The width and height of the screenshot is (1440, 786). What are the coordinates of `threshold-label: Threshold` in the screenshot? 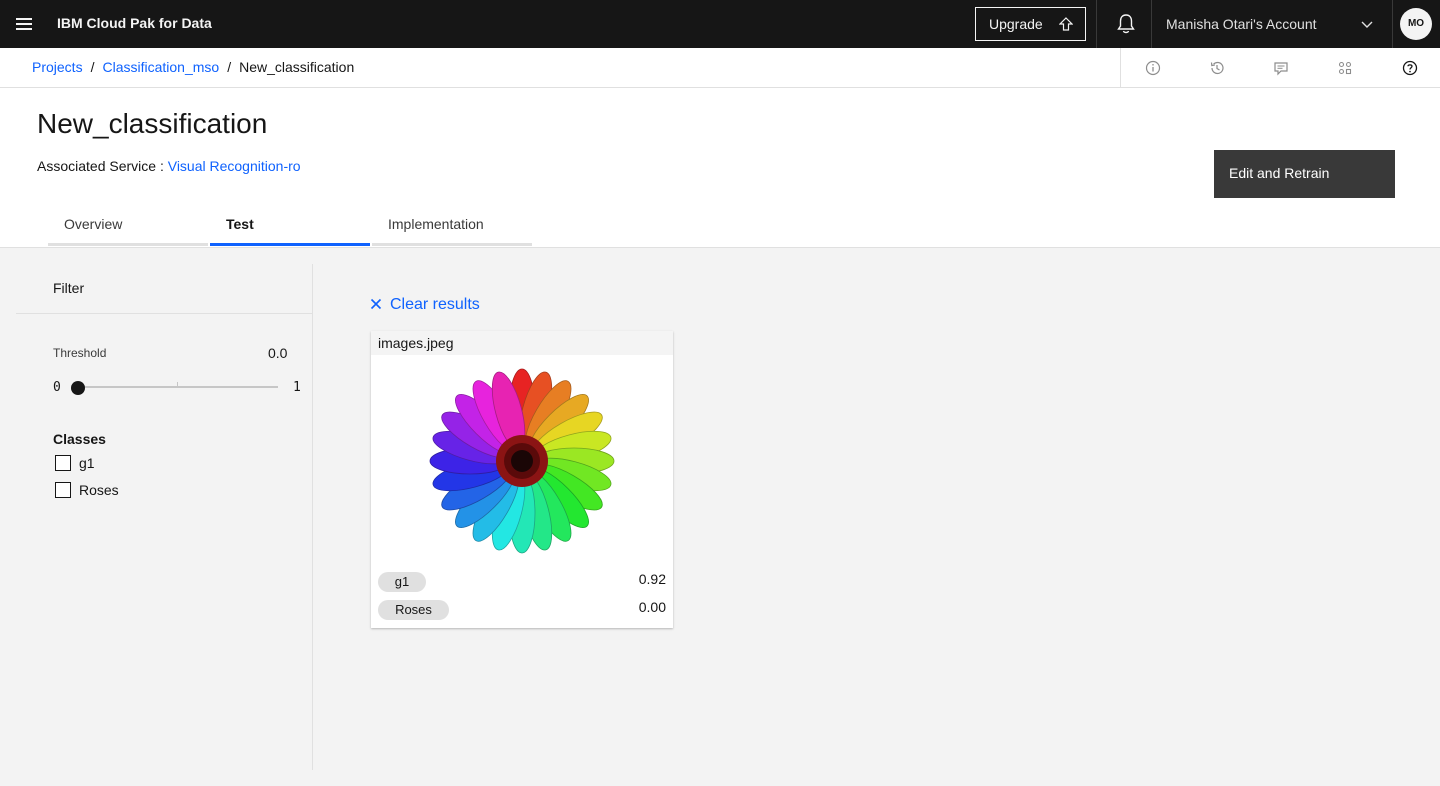 It's located at (80, 353).